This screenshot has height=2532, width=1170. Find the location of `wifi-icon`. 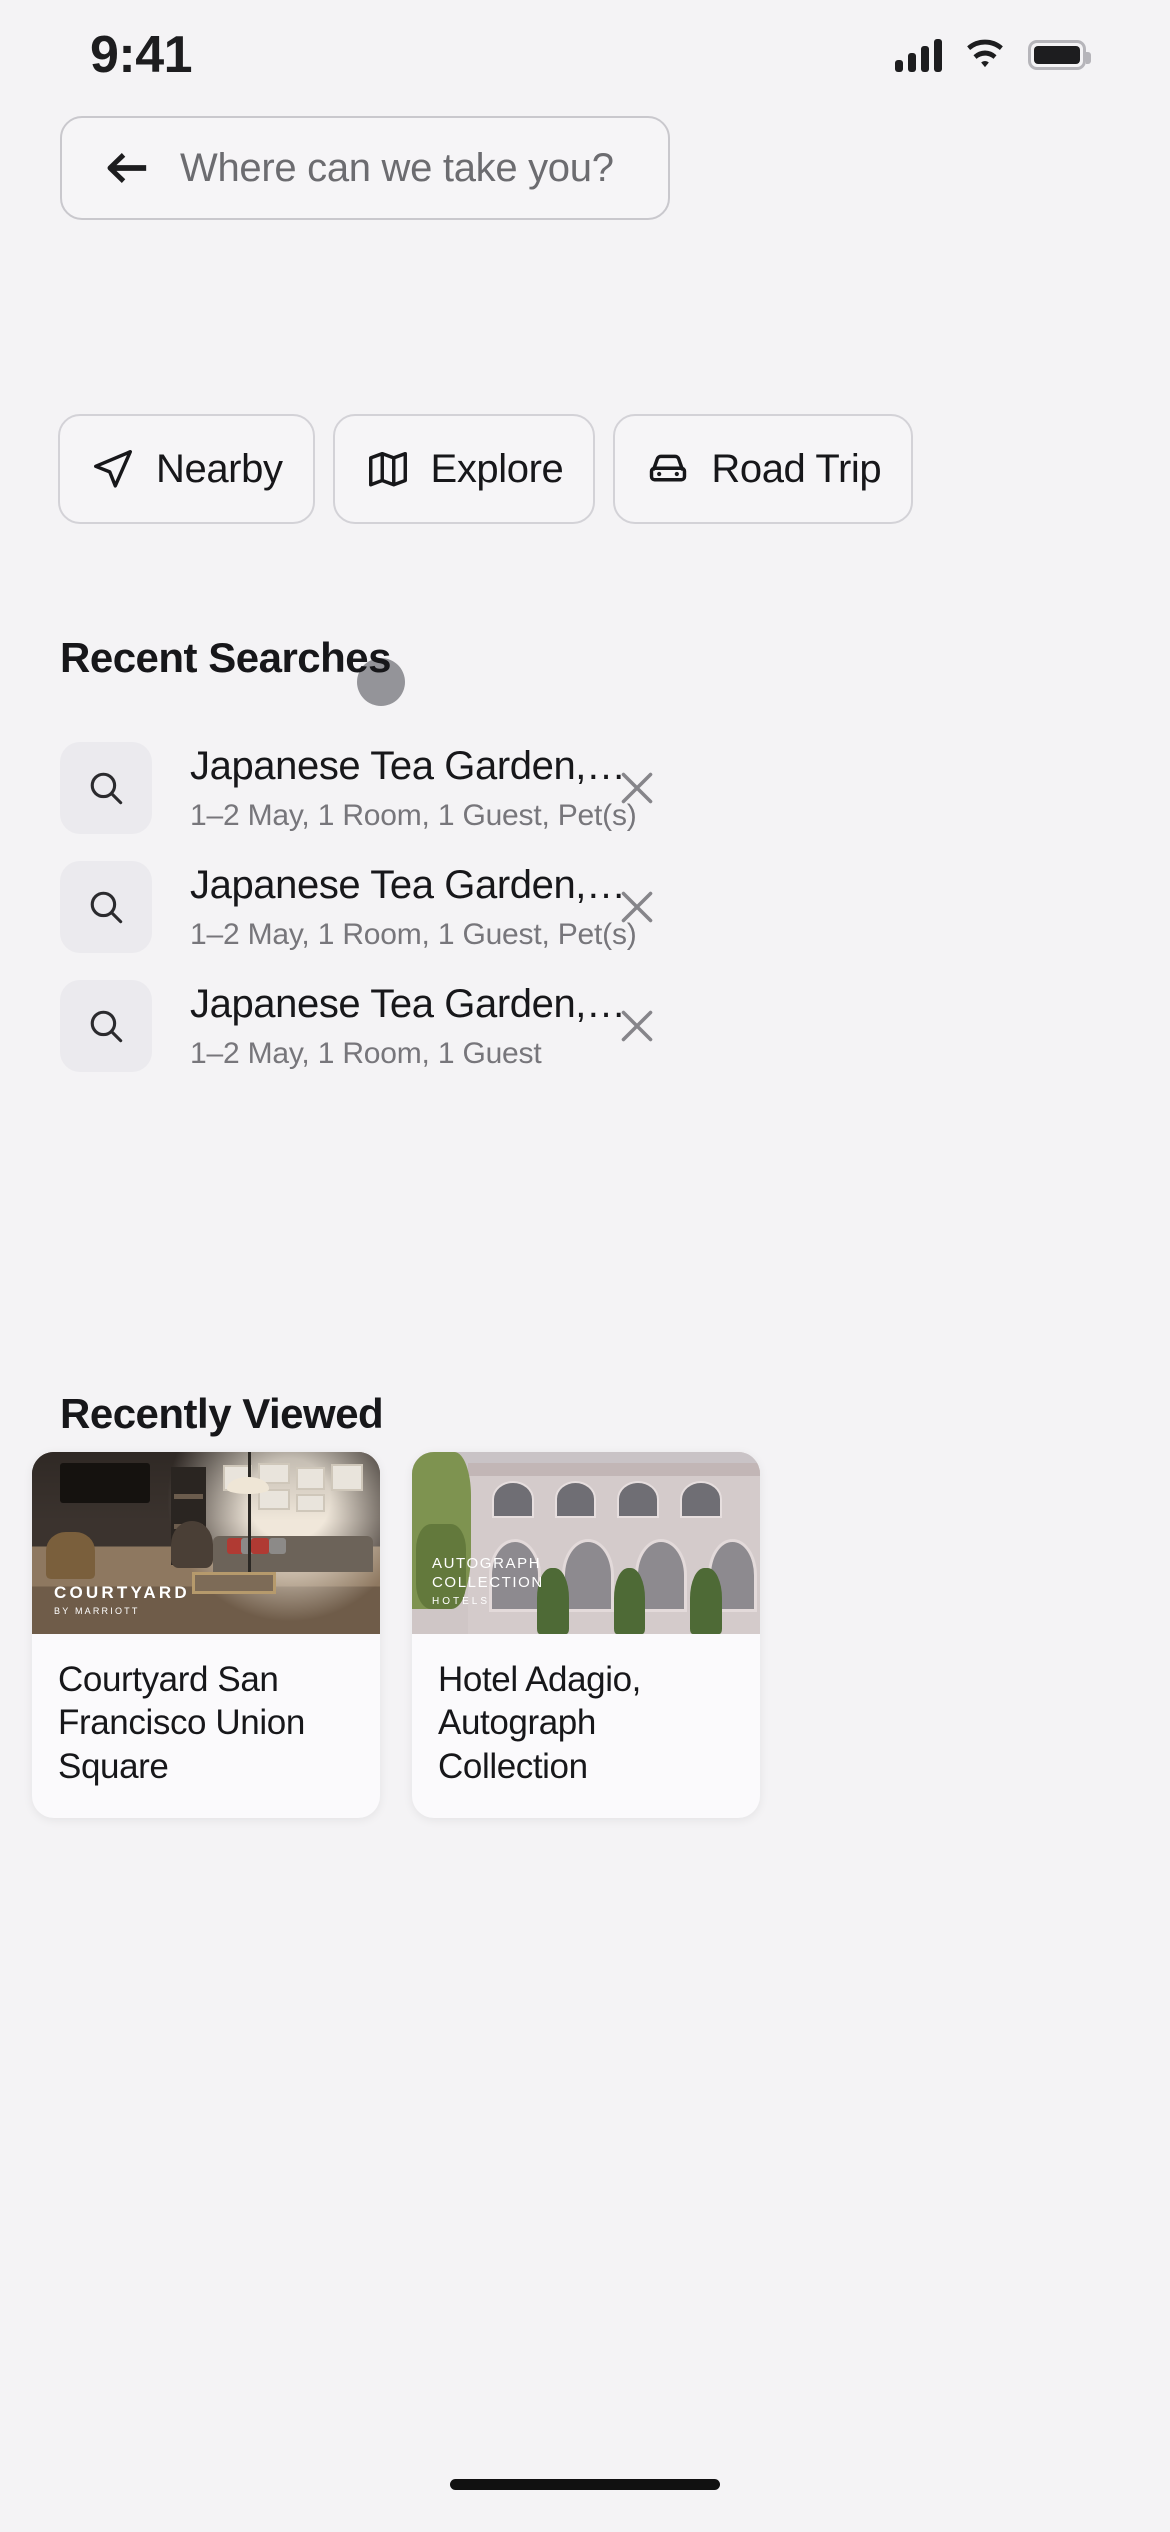

wifi-icon is located at coordinates (985, 53).